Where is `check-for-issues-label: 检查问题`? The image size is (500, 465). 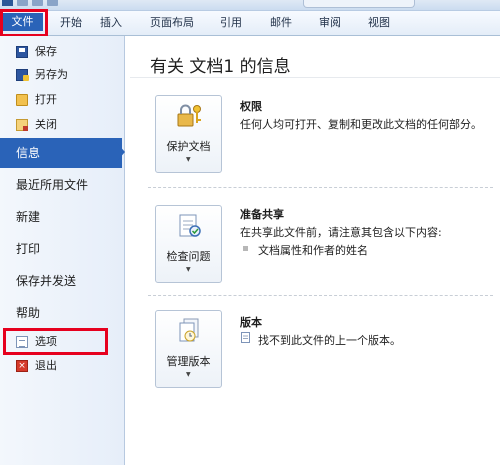
check-for-issues-label: 检查问题 is located at coordinates (188, 256).